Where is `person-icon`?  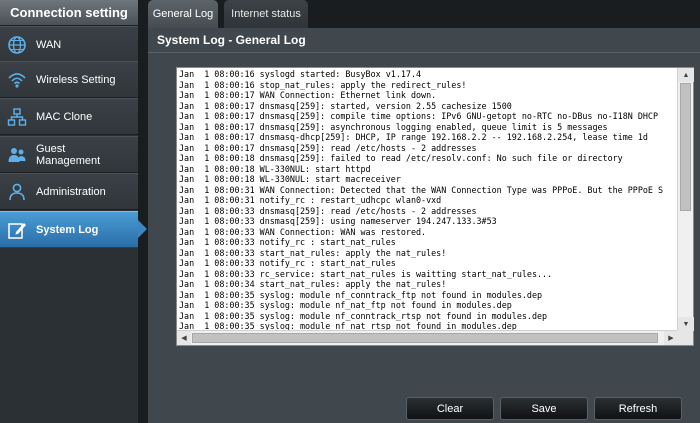
person-icon is located at coordinates (17, 192).